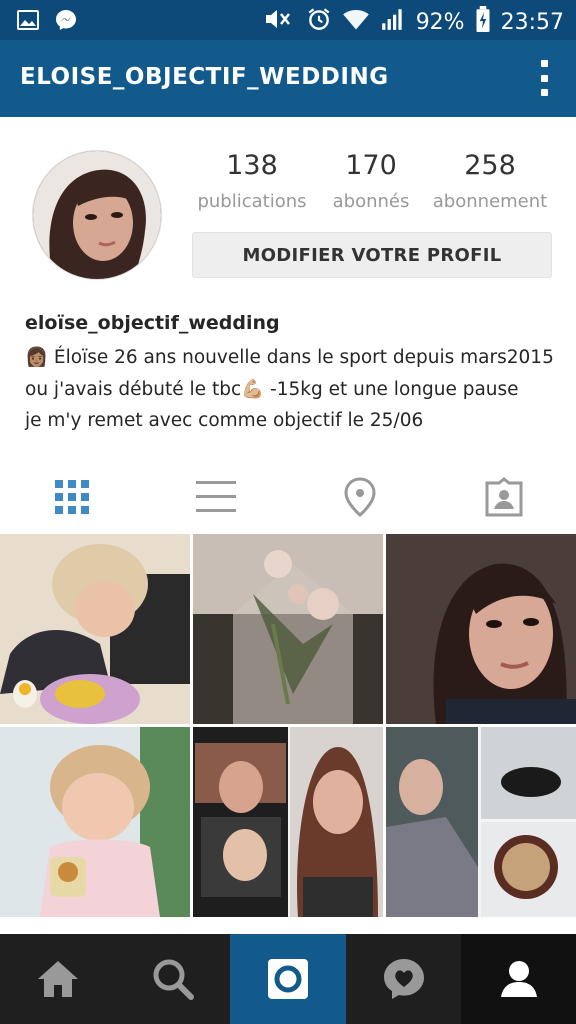 The image size is (576, 1024). I want to click on clock-time: 23:57, so click(532, 22).